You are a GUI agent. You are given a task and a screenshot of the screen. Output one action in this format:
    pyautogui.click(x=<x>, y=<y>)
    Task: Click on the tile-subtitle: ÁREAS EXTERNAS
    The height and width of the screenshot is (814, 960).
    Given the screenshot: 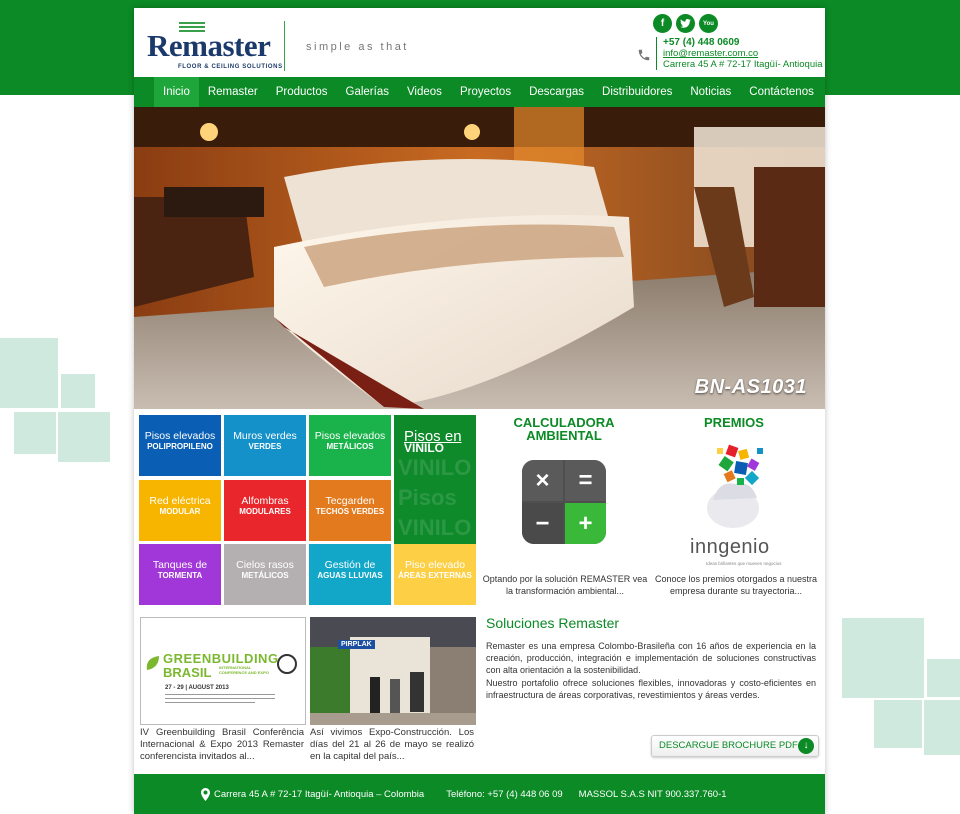 What is the action you would take?
    pyautogui.click(x=435, y=575)
    